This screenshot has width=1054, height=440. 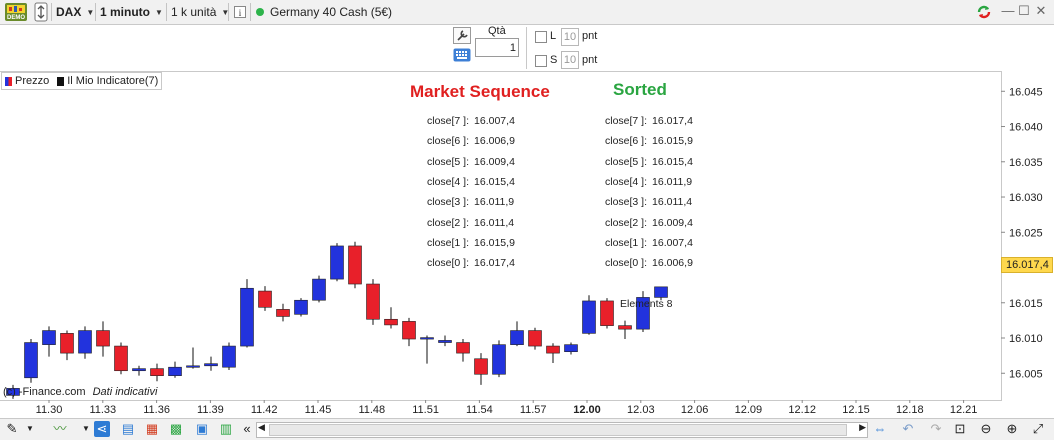 I want to click on refresh-icon, so click(x=984, y=12).